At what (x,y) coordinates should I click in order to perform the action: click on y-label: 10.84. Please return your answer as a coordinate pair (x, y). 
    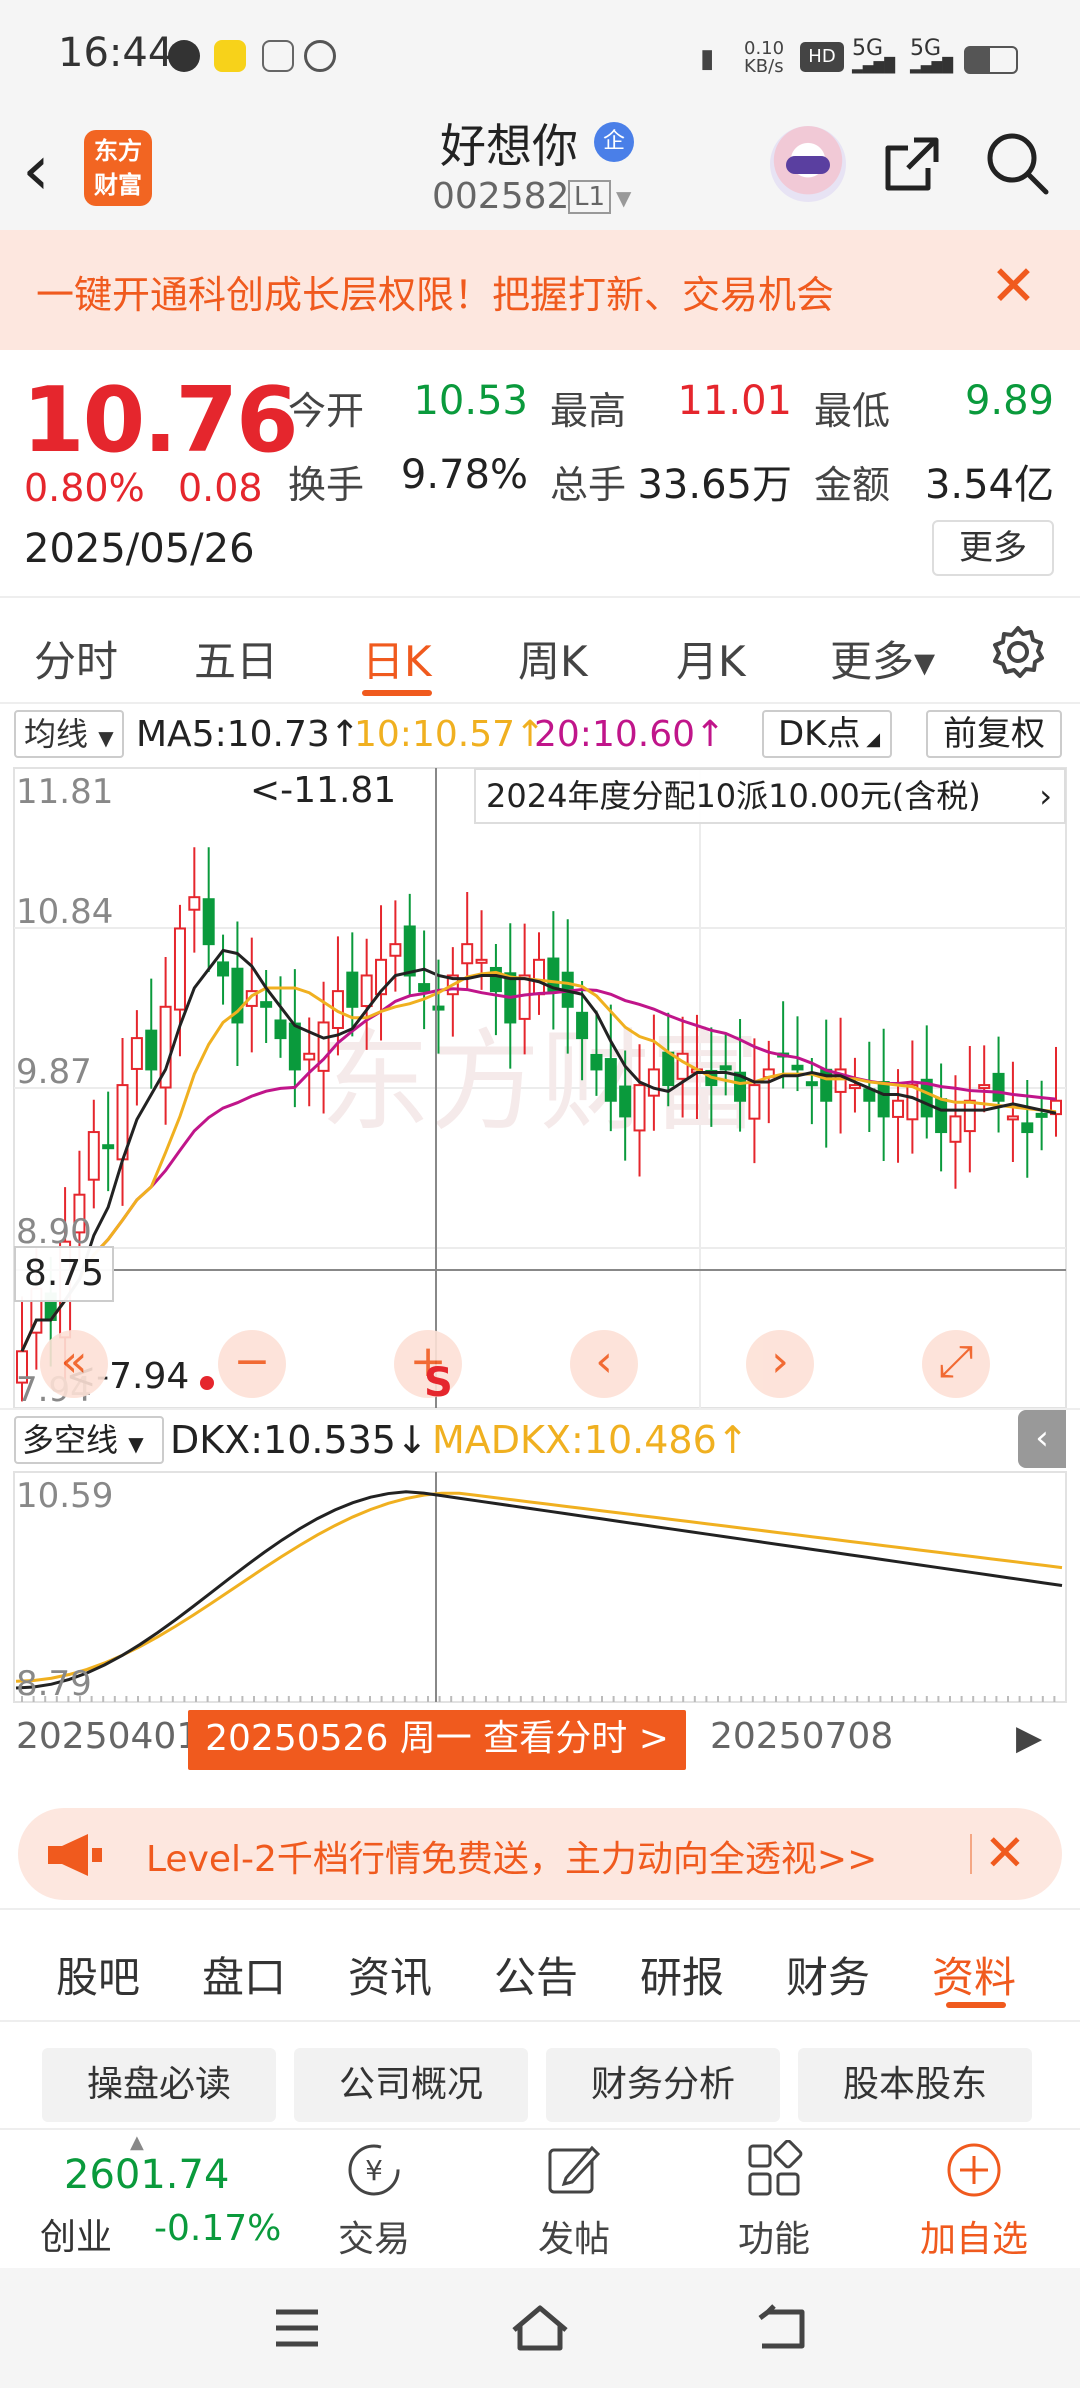
    Looking at the image, I should click on (65, 912).